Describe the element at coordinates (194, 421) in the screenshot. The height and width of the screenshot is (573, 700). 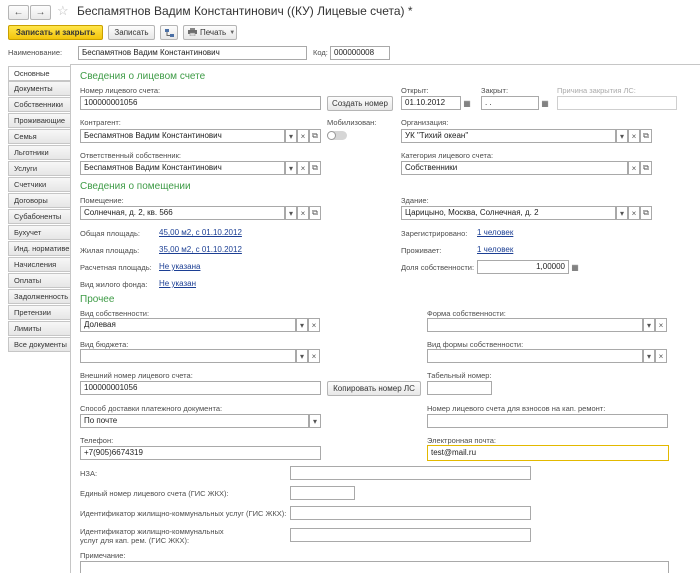
I see `delivery-select: По почте` at that location.